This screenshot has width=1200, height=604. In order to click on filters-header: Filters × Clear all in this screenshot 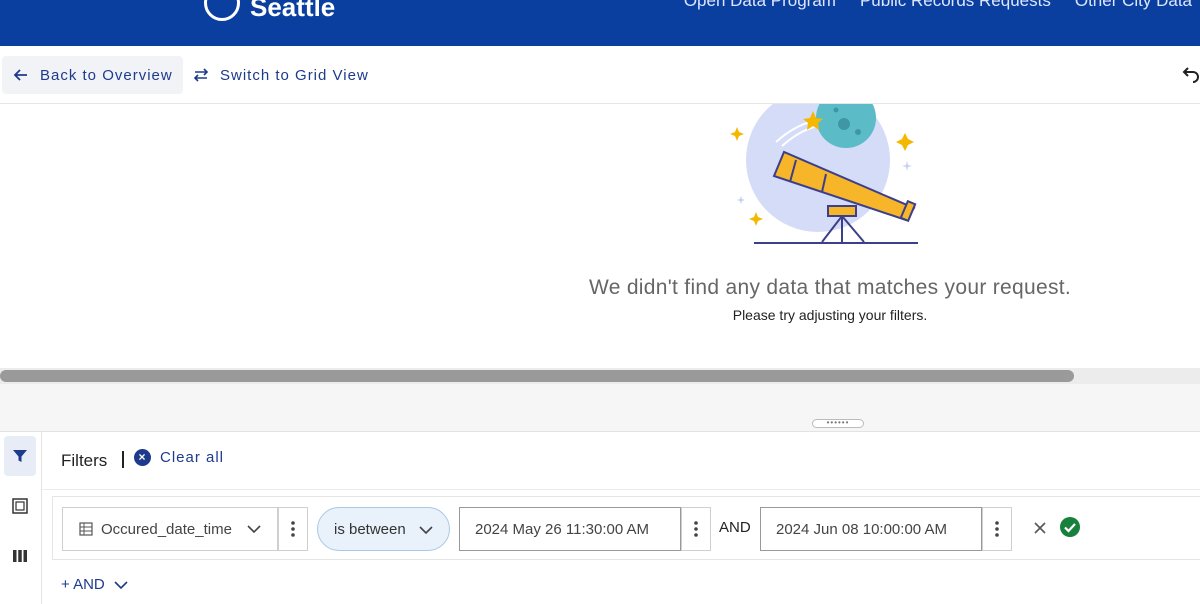, I will do `click(621, 461)`.